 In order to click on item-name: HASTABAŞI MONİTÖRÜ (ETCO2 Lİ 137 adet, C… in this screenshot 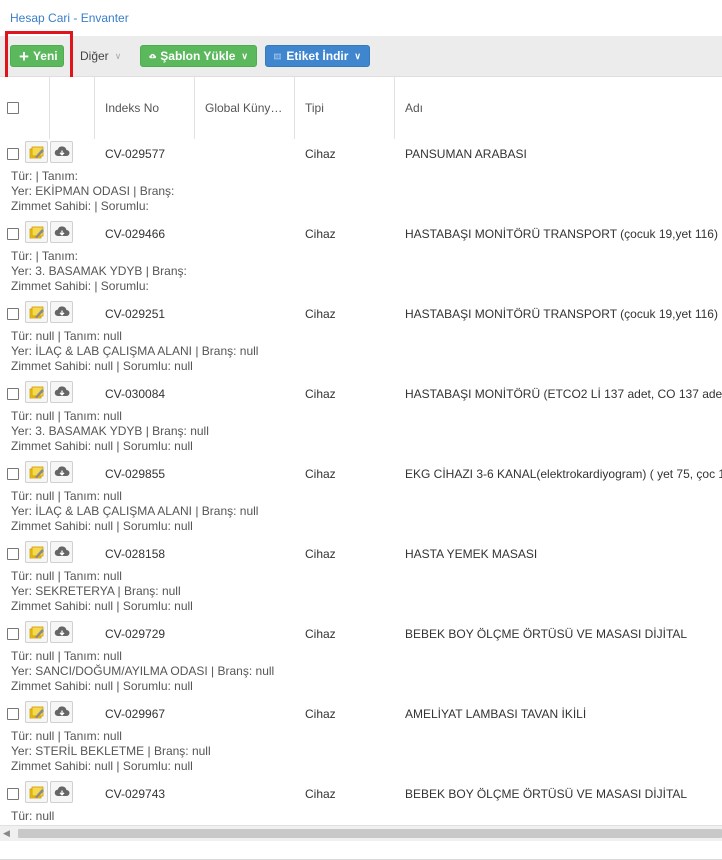, I will do `click(563, 394)`.